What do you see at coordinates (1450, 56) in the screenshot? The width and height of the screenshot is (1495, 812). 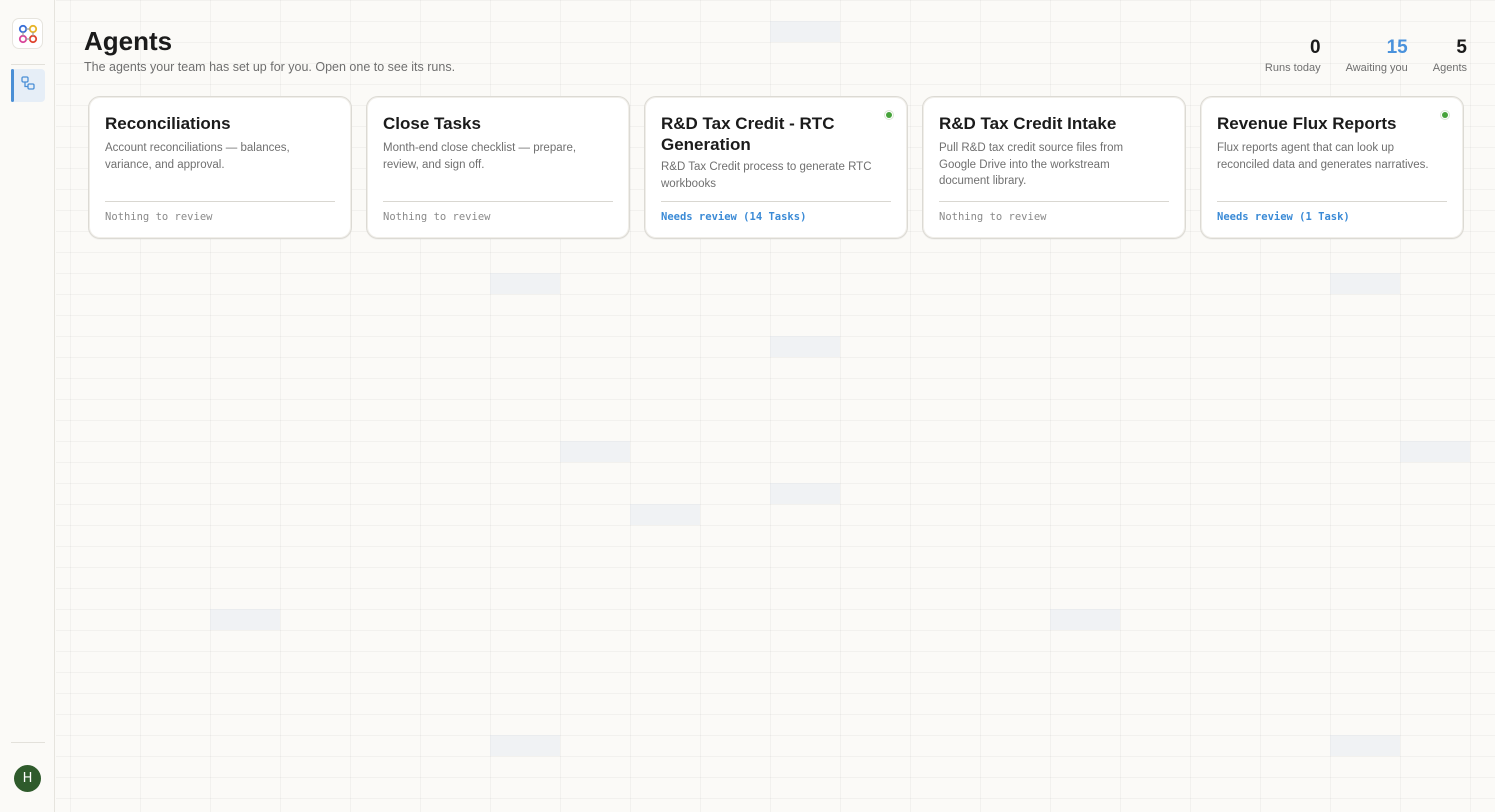 I see `stat-agents: 5 Agents` at bounding box center [1450, 56].